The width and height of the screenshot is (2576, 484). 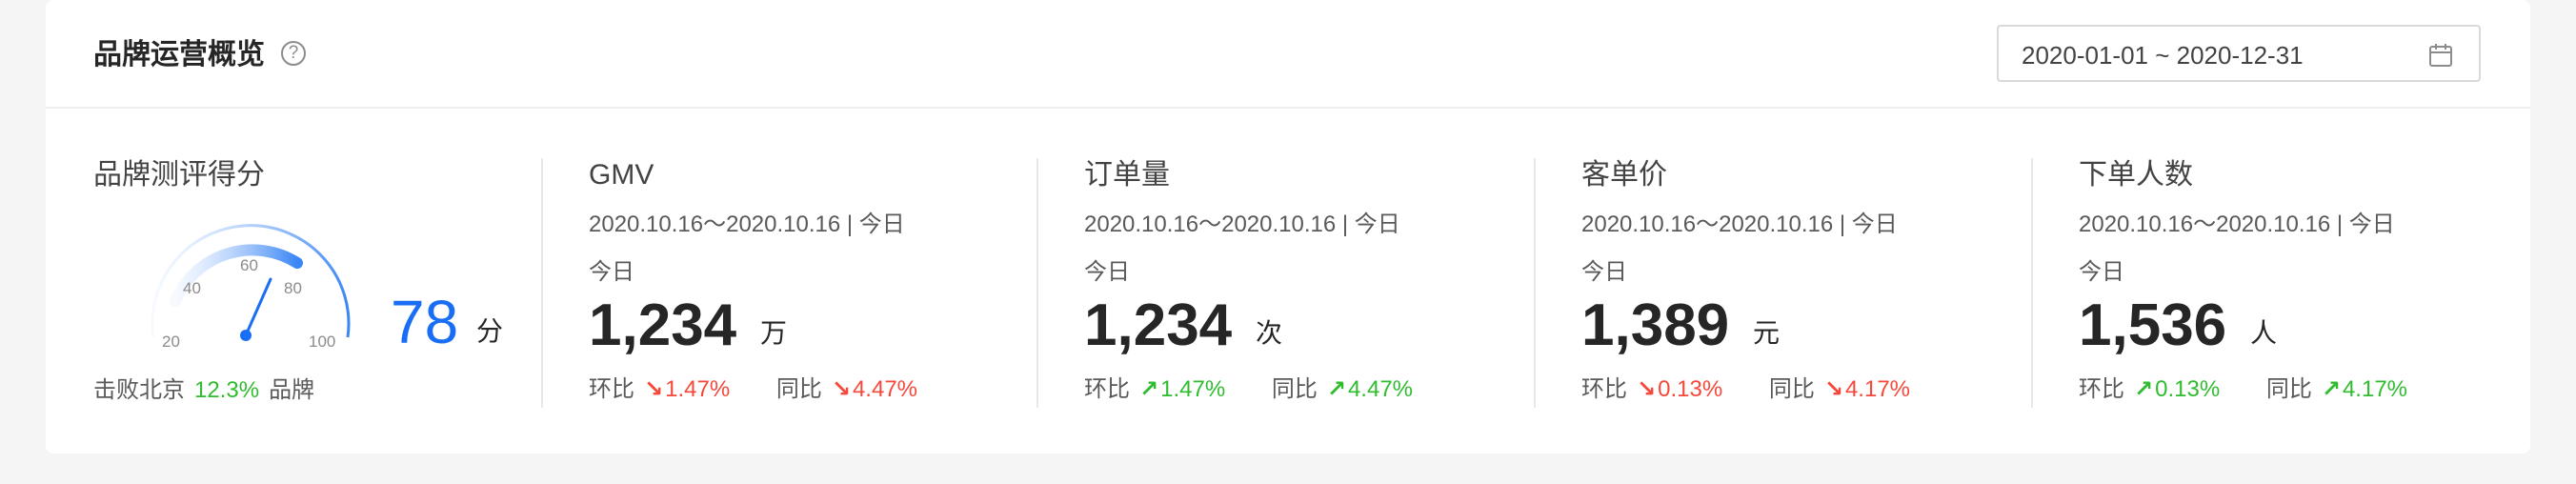 What do you see at coordinates (1624, 175) in the screenshot?
I see `metric-title: 客单价` at bounding box center [1624, 175].